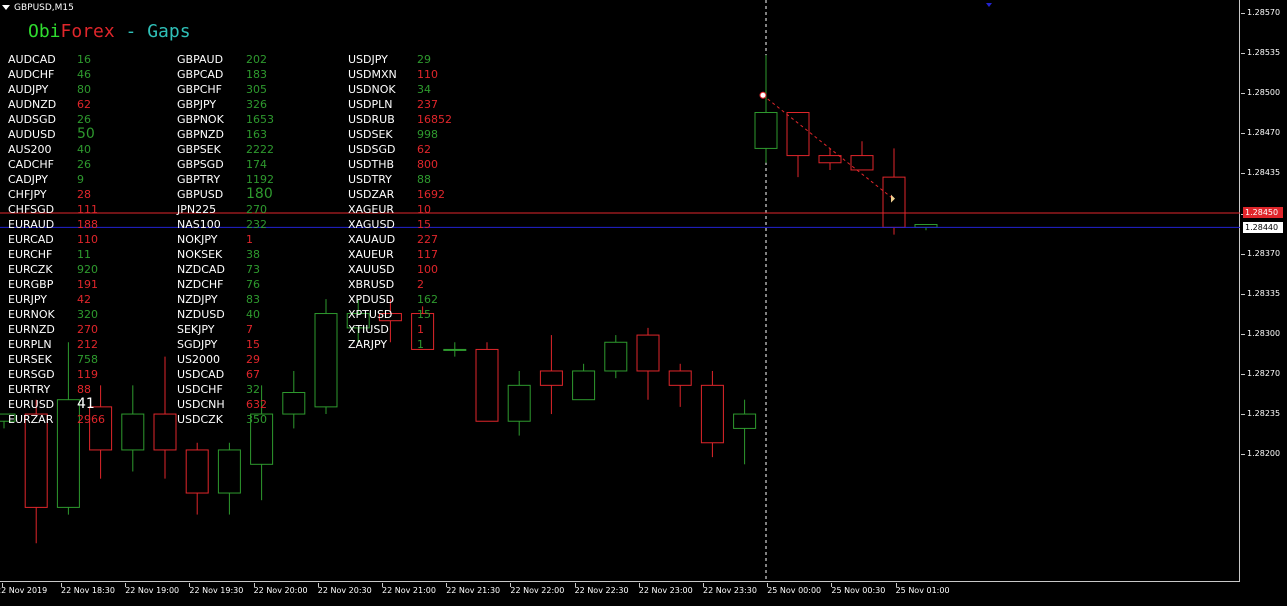 This screenshot has width=1287, height=606. Describe the element at coordinates (84, 89) in the screenshot. I see `gap-value: 80` at that location.